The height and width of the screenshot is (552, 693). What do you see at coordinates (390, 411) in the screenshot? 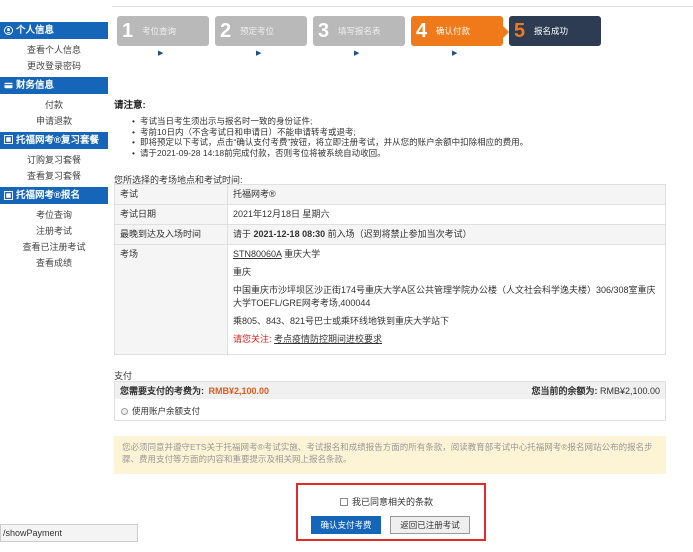
I see `payment-method-option: 使用账户余额支付` at bounding box center [390, 411].